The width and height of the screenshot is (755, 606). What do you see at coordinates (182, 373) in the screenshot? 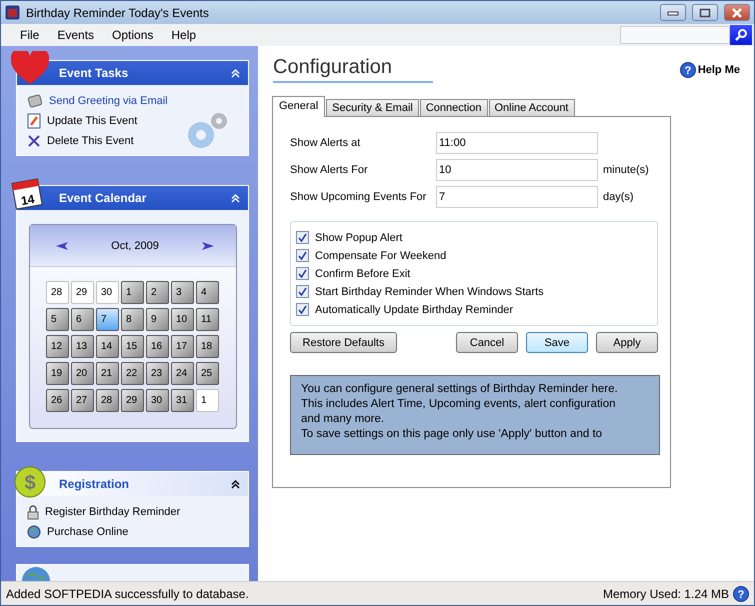
I see `calendar-day: 24` at bounding box center [182, 373].